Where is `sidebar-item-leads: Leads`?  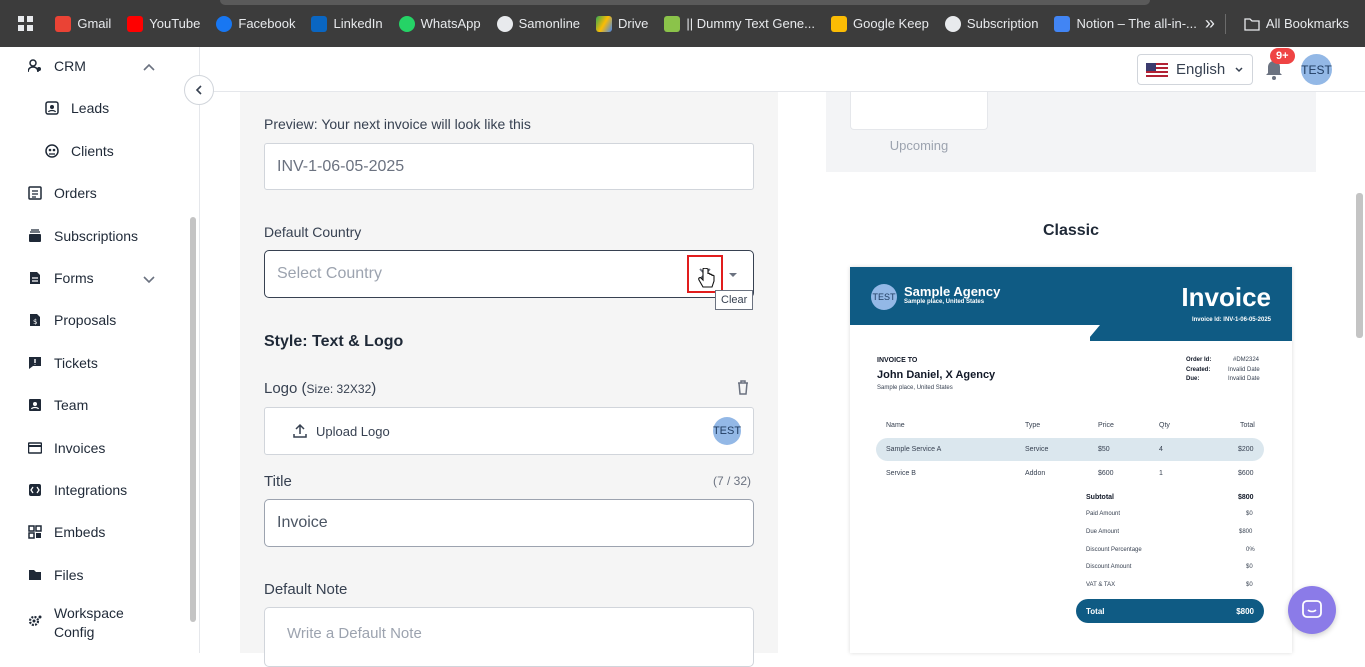
sidebar-item-leads: Leads is located at coordinates (77, 108).